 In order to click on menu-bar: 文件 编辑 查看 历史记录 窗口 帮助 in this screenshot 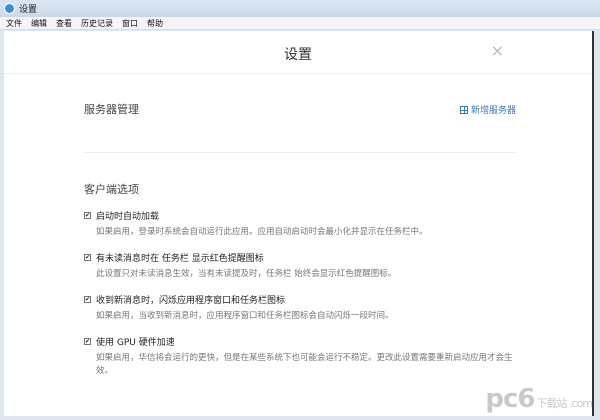, I will do `click(300, 23)`.